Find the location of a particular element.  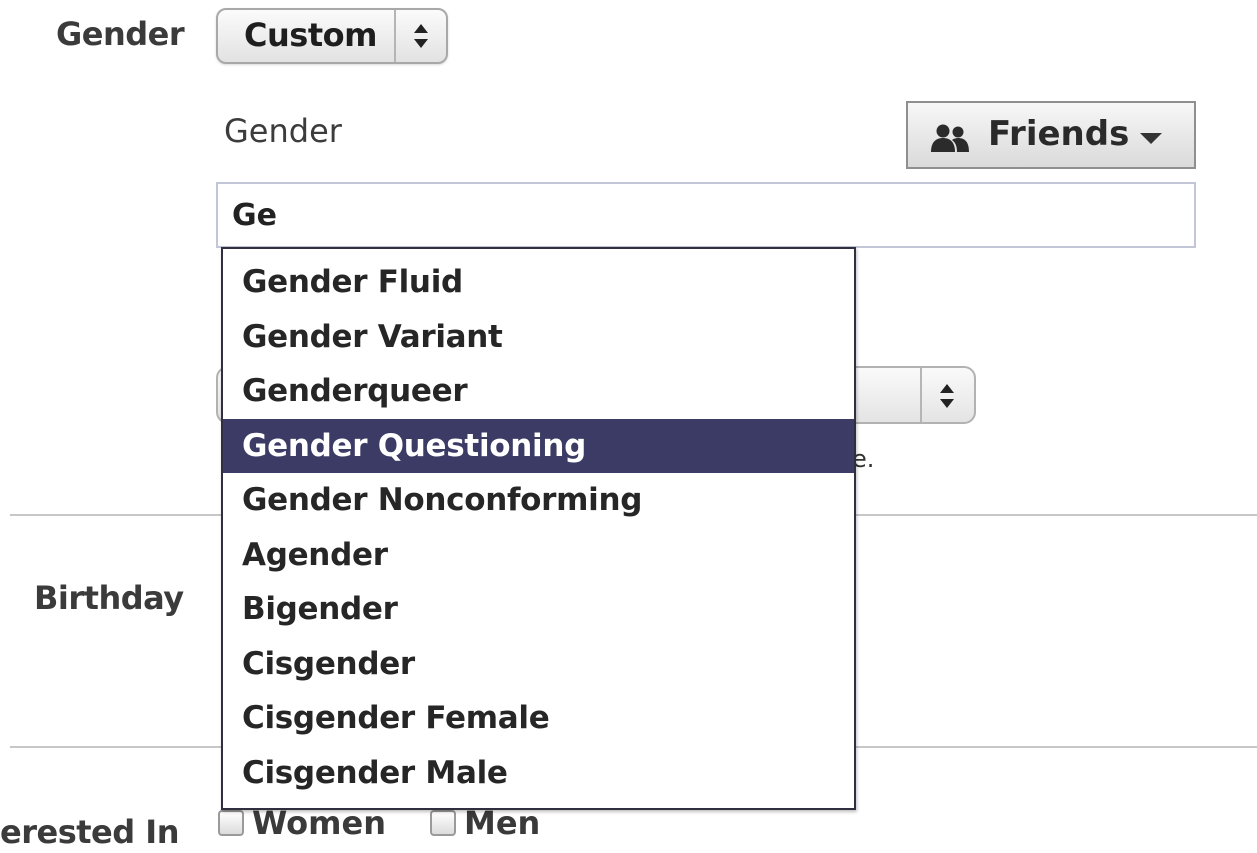

chevron-down-icon is located at coordinates (1151, 138).